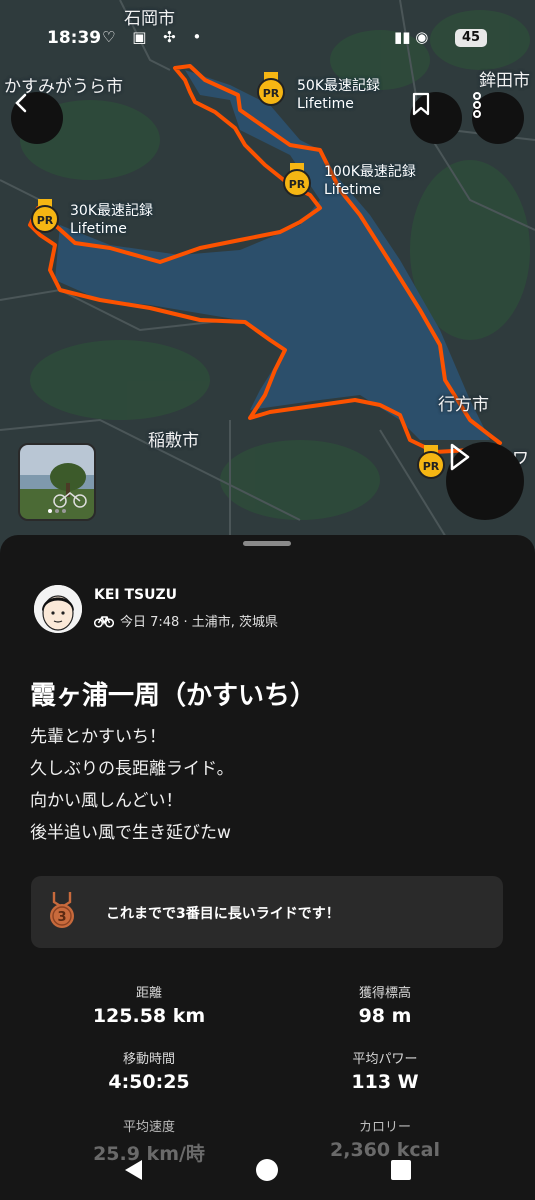  I want to click on chevron-left-icon, so click(21, 103).